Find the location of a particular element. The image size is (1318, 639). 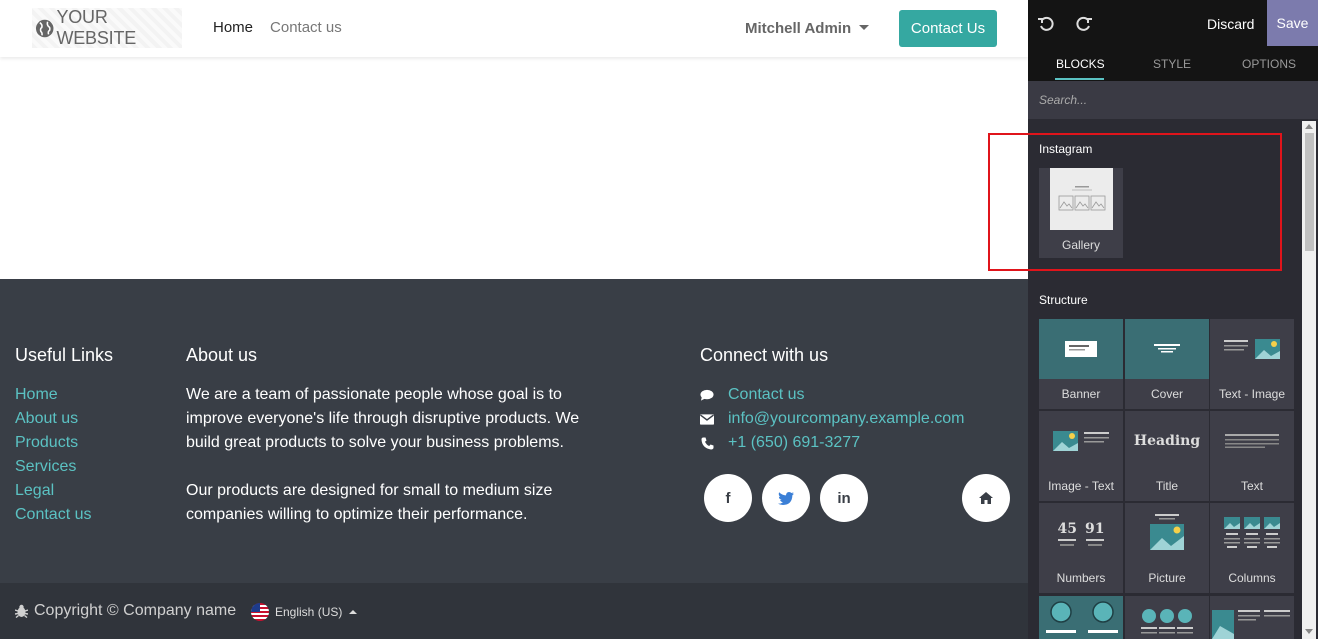

connect-phone: +1 (650) 691-3277 is located at coordinates (832, 443).